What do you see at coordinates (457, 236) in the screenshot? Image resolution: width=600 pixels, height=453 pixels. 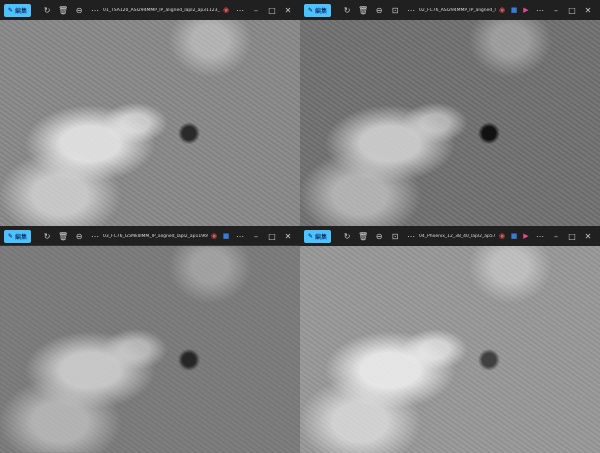 I see `window-title: 04_Phoenix_12_38_40_lapl2_ap5724_lf.jpg` at bounding box center [457, 236].